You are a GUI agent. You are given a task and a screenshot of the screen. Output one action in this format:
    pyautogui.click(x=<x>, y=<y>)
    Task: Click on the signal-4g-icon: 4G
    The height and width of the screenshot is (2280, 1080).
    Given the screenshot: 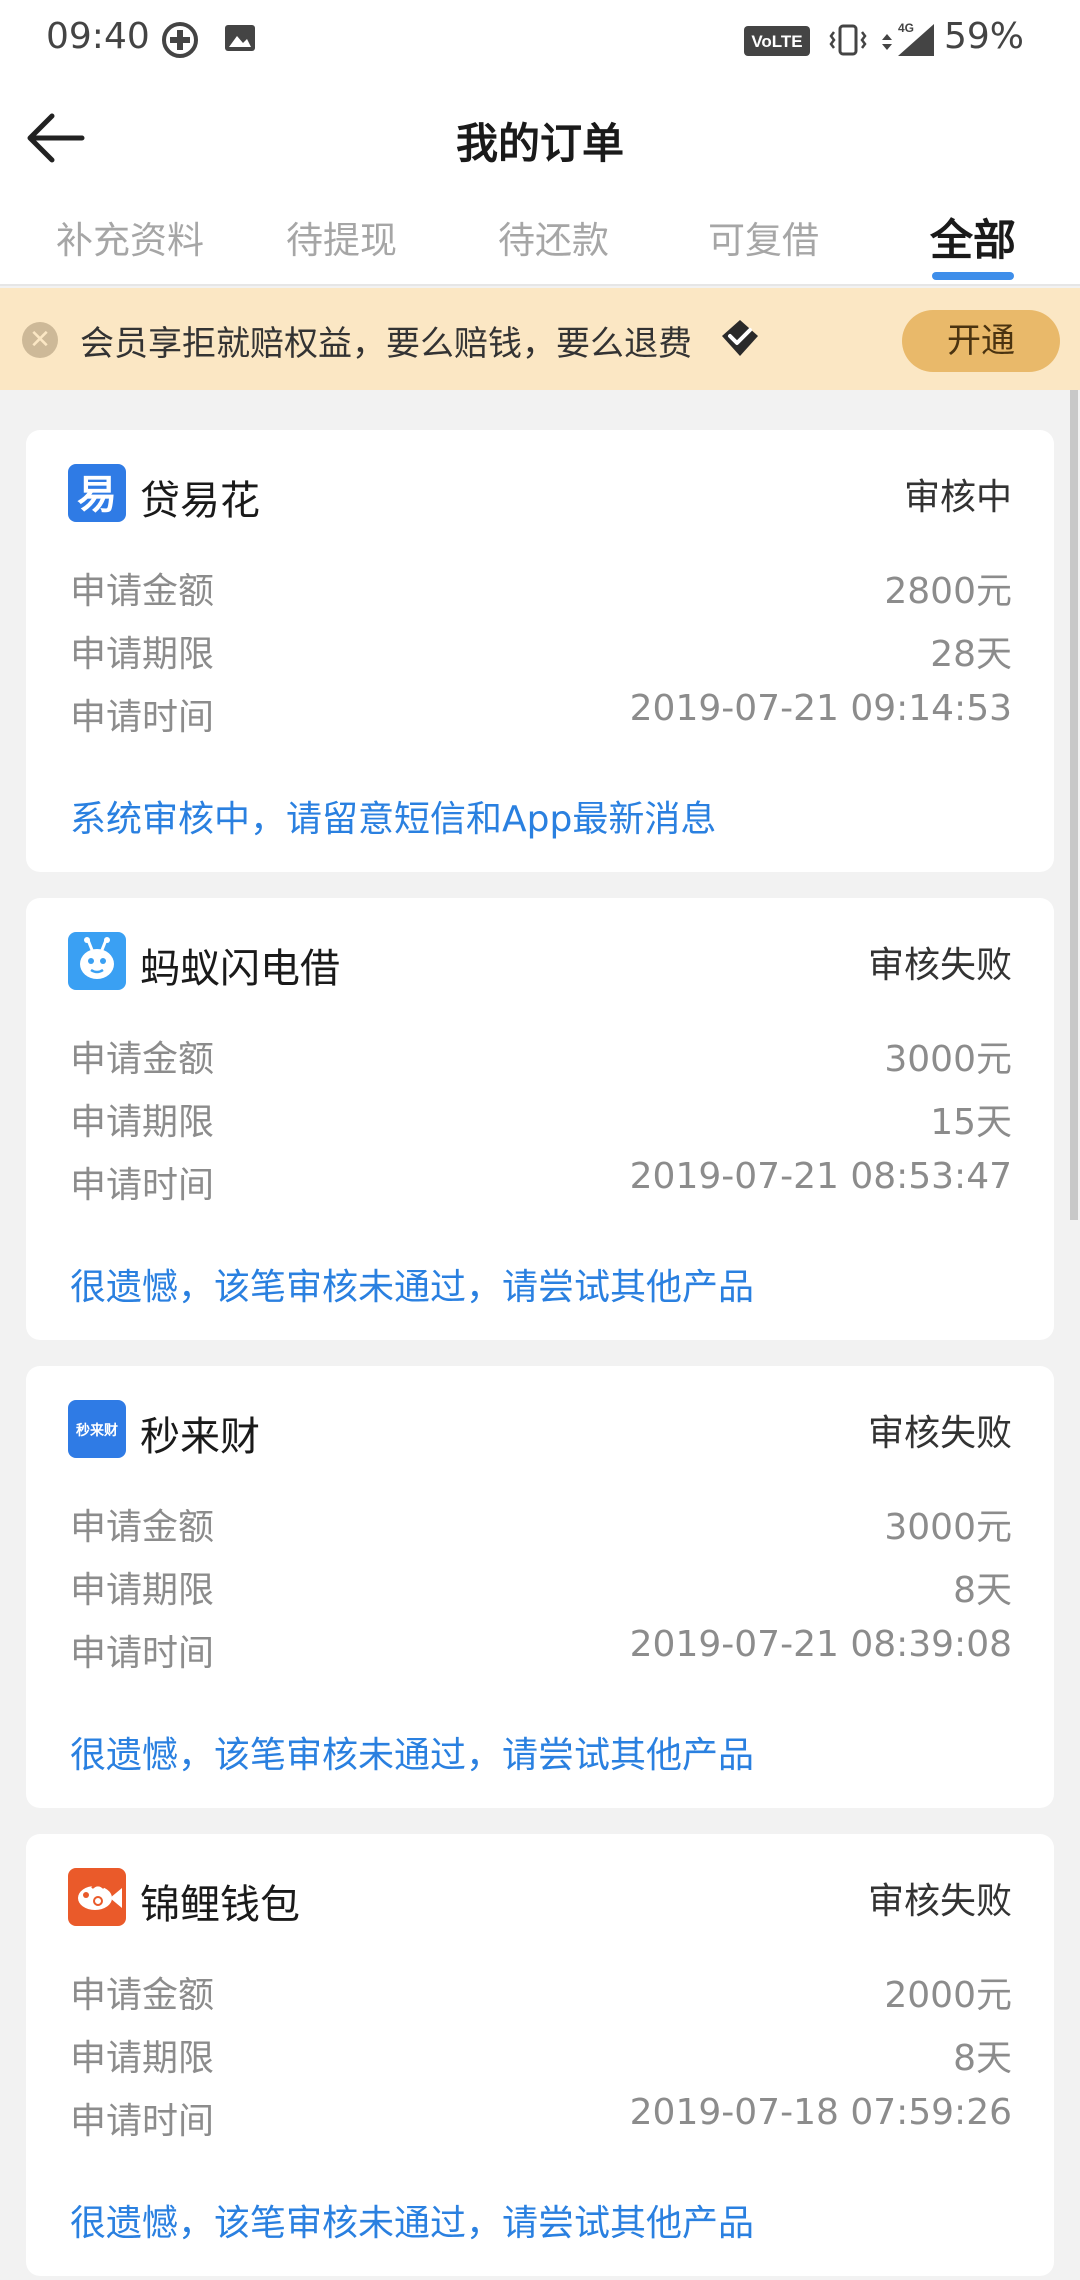 What is the action you would take?
    pyautogui.click(x=907, y=42)
    